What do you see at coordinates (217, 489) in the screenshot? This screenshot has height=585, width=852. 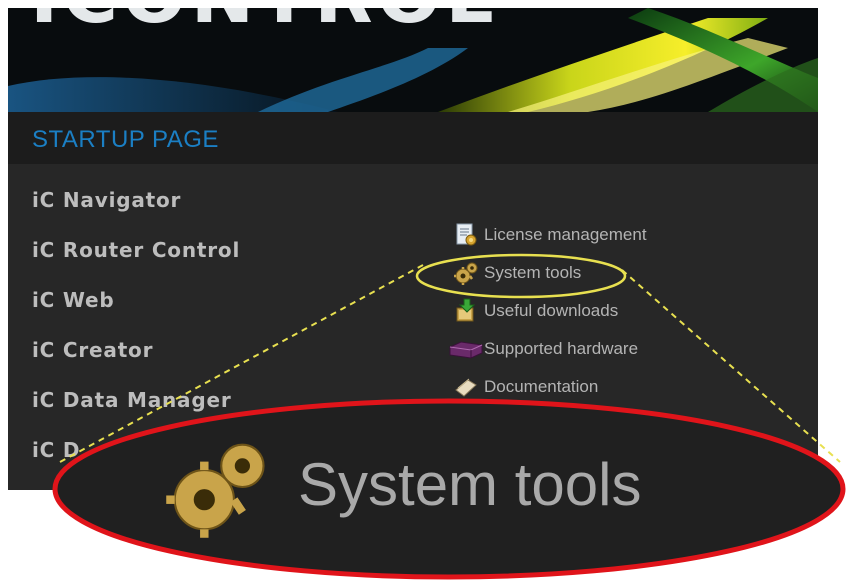 I see `zoom-gears-icon` at bounding box center [217, 489].